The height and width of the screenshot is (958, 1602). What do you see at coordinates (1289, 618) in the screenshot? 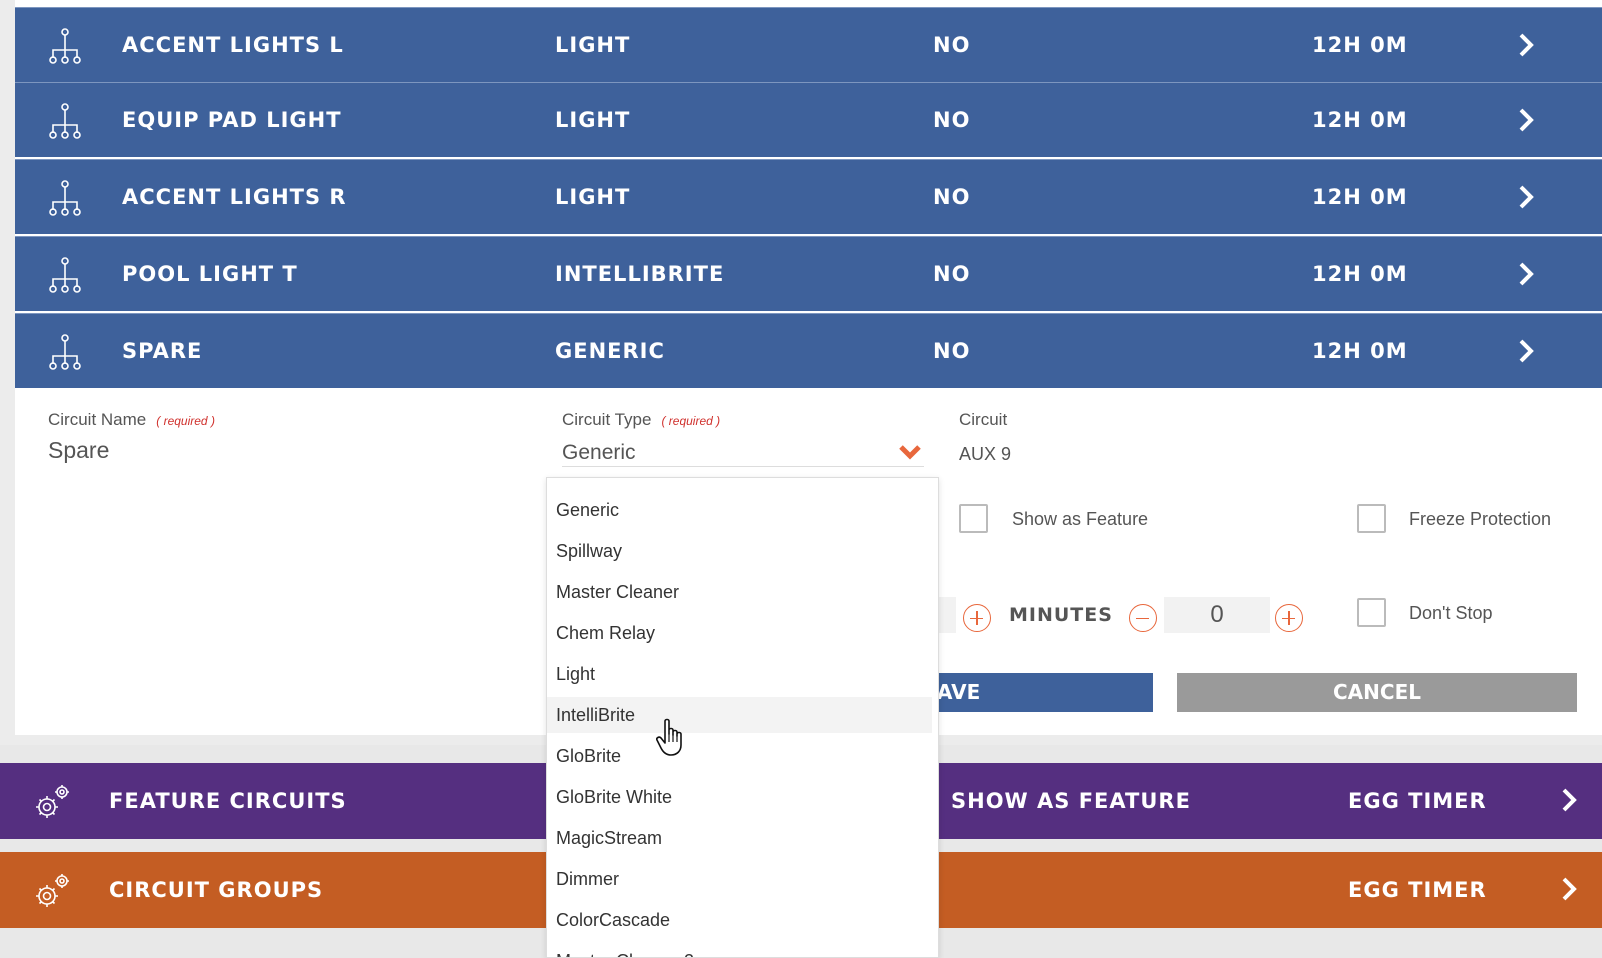
I see `minutes-increment-button` at bounding box center [1289, 618].